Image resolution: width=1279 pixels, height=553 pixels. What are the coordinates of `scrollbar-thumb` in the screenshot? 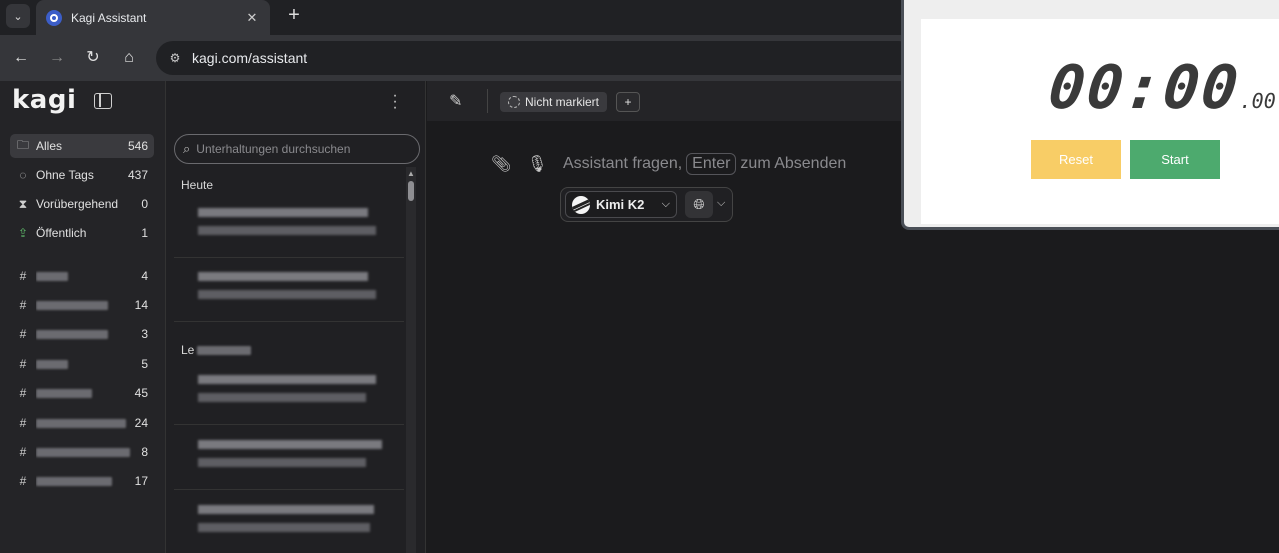 It's located at (411, 191).